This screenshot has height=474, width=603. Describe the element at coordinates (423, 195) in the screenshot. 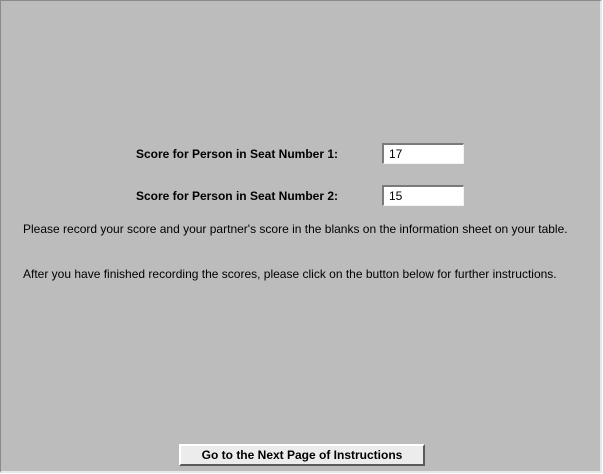

I see `seat2-score-field` at that location.